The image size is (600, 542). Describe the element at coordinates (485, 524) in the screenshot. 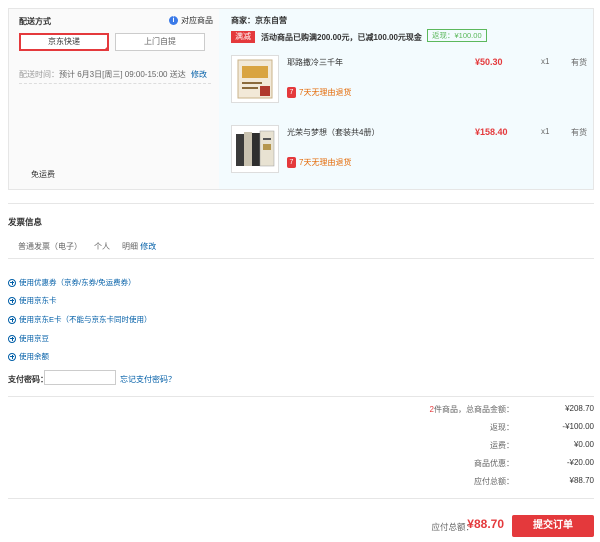

I see `total-payable-amount: ¥88.70` at that location.